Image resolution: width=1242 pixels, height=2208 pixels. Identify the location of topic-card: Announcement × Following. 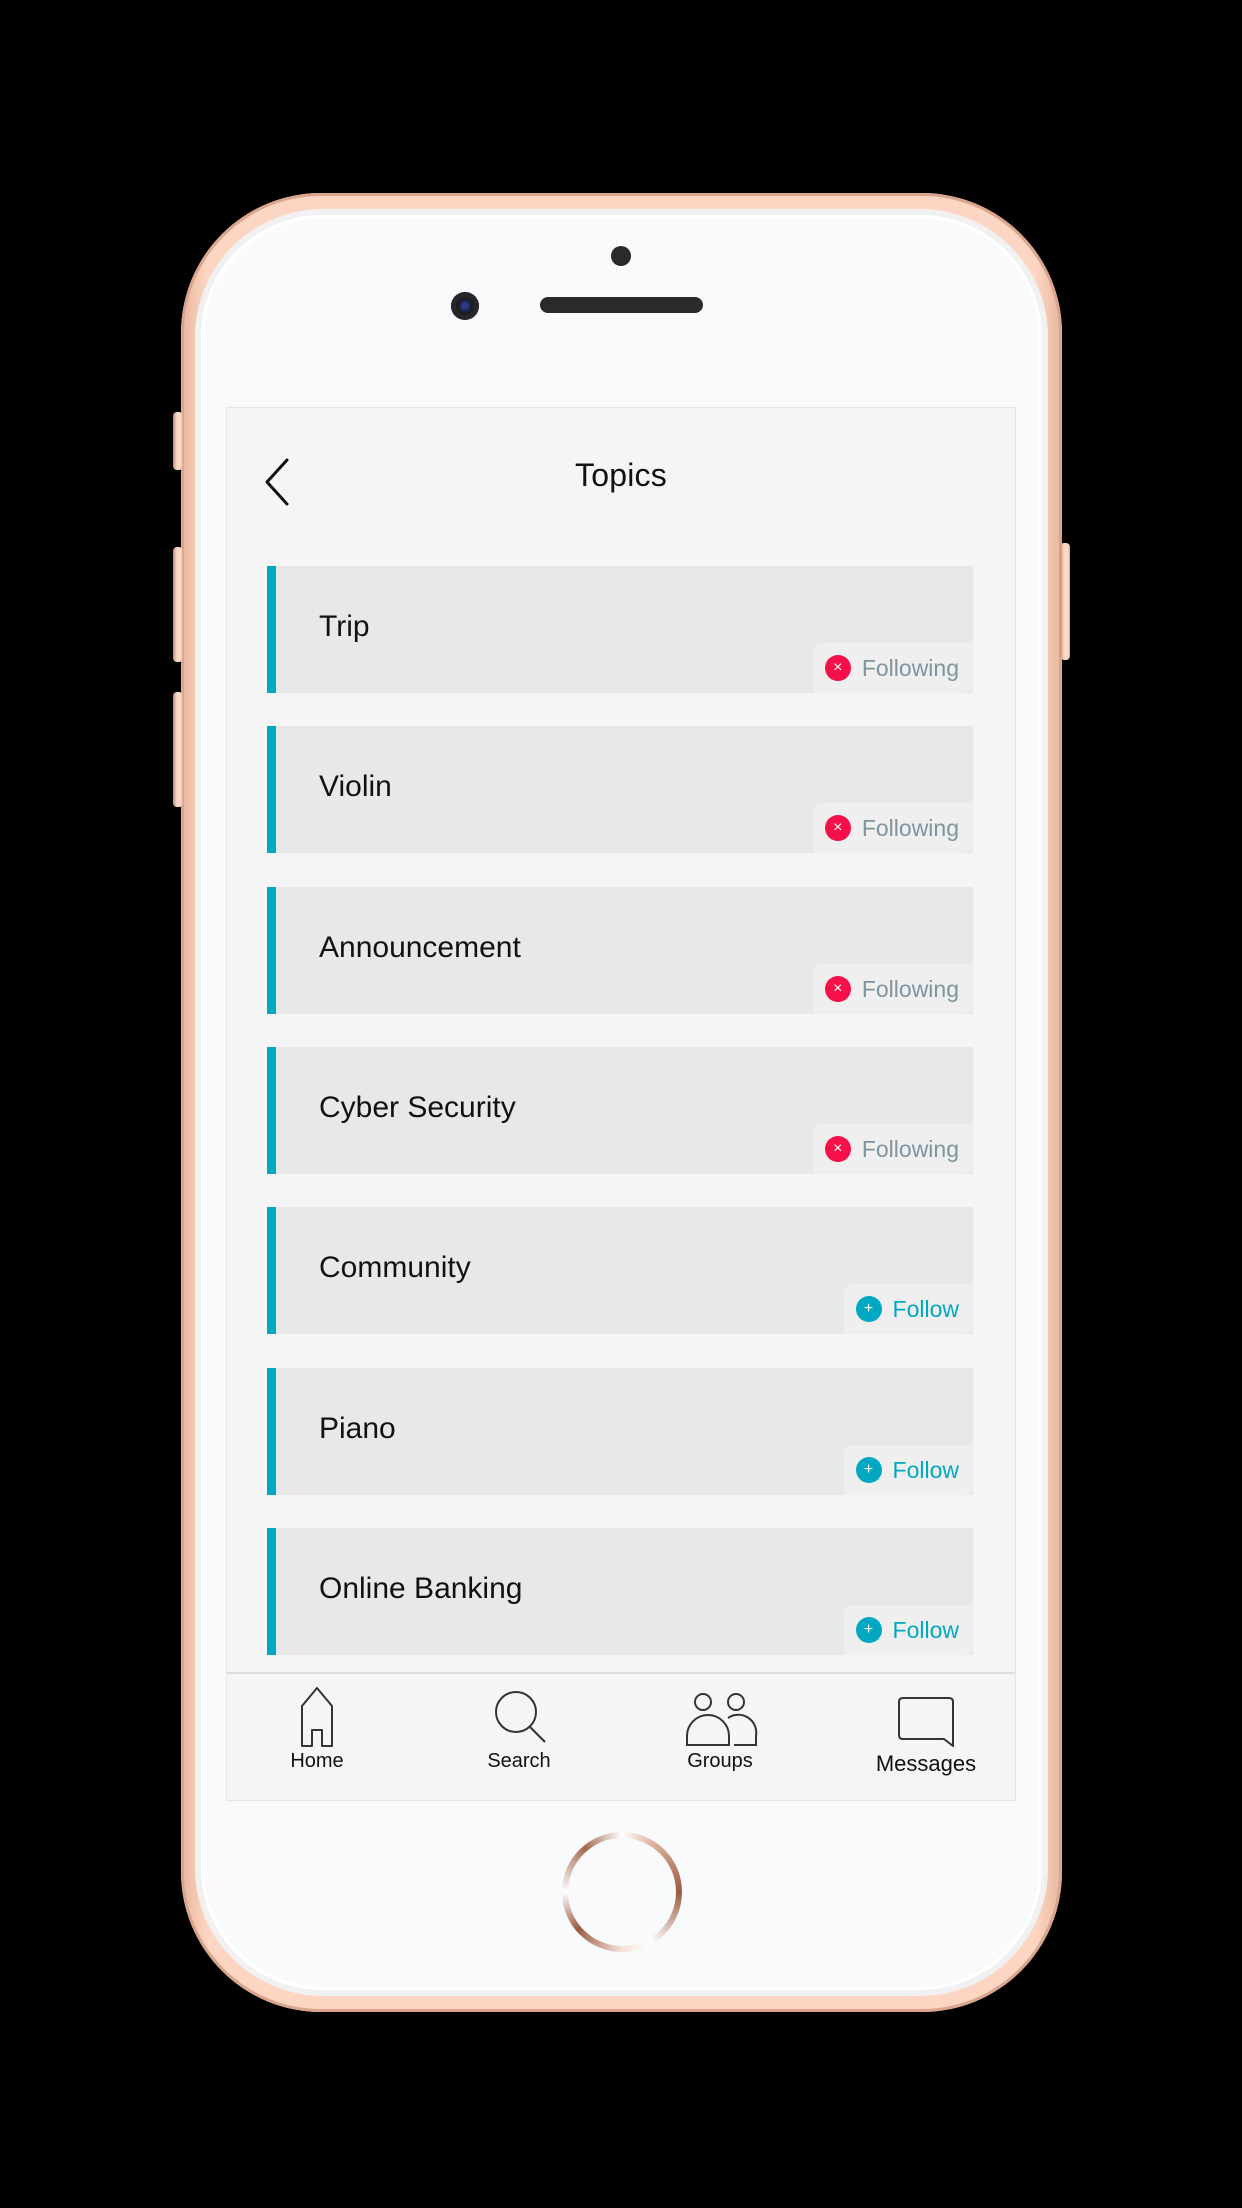
(620, 950).